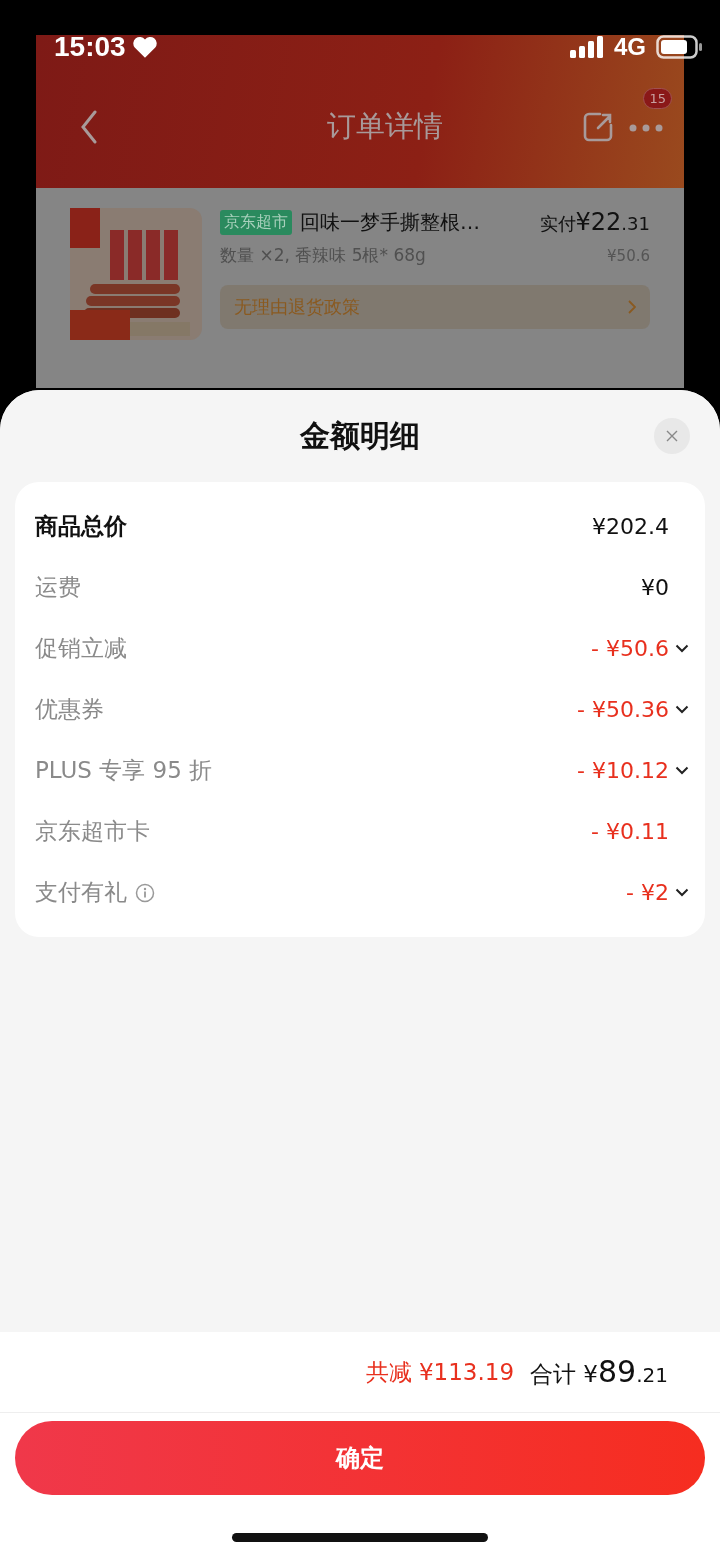 This screenshot has height=1558, width=720. Describe the element at coordinates (594, 222) in the screenshot. I see `paid-price: 实付¥22.31` at that location.